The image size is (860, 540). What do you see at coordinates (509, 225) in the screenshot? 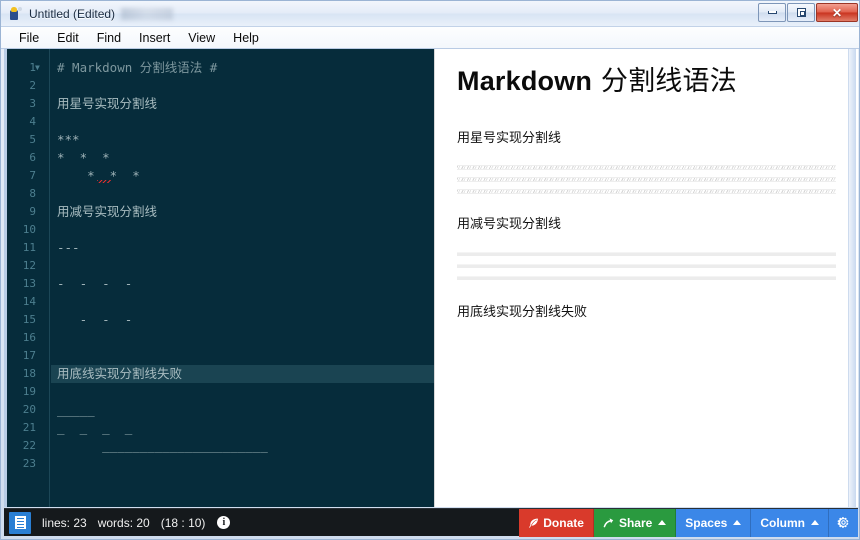
I see `preview-paragraph-dash: 用减号实现分割线` at bounding box center [509, 225].